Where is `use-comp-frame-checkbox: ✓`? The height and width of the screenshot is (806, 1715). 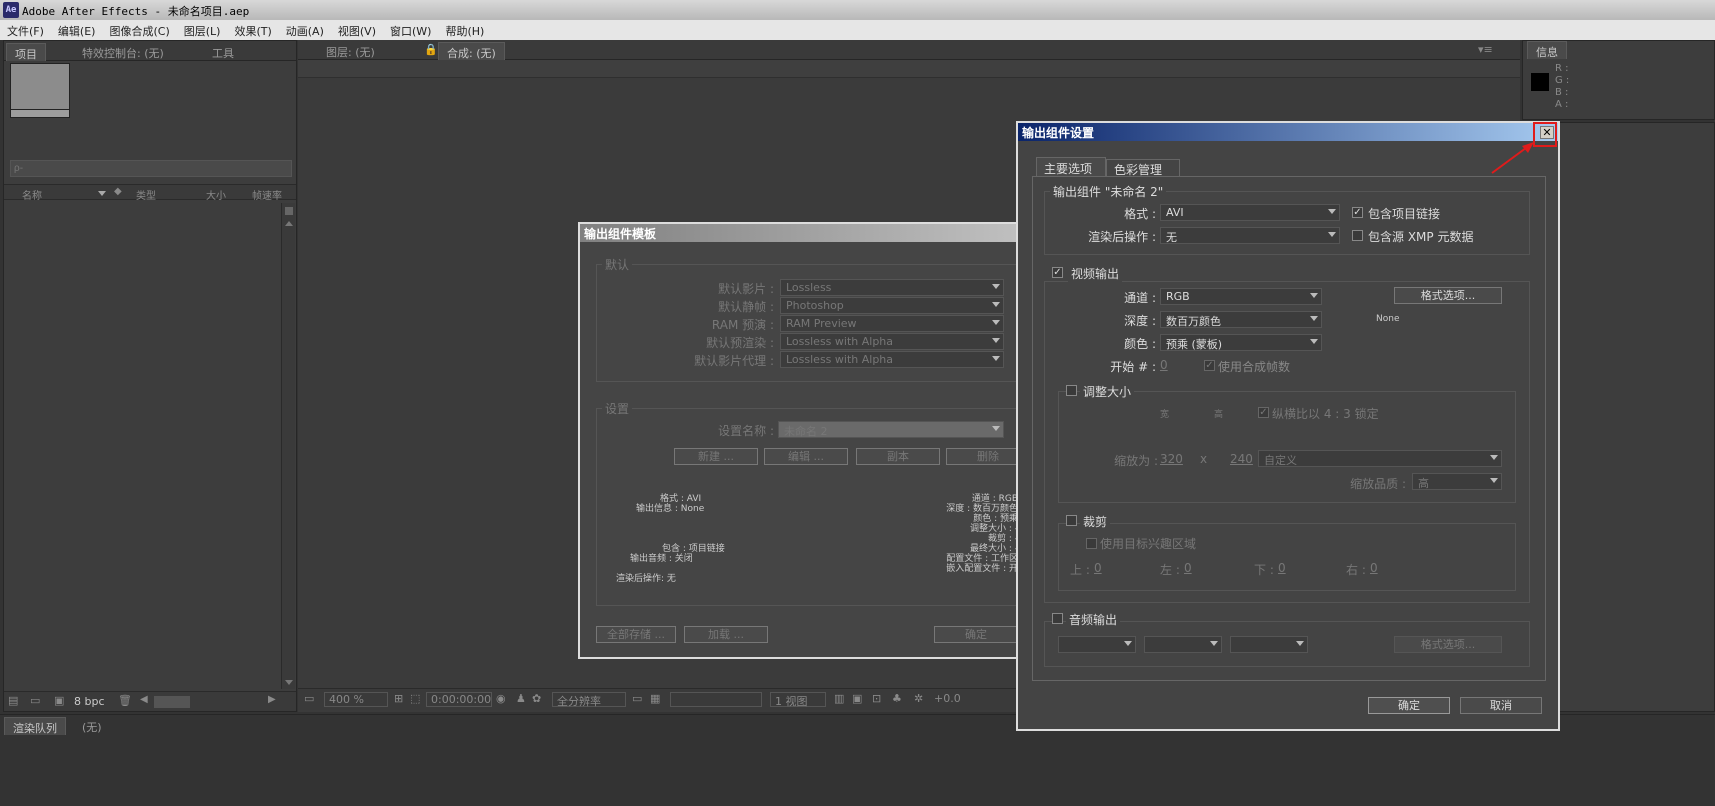 use-comp-frame-checkbox: ✓ is located at coordinates (1209, 365).